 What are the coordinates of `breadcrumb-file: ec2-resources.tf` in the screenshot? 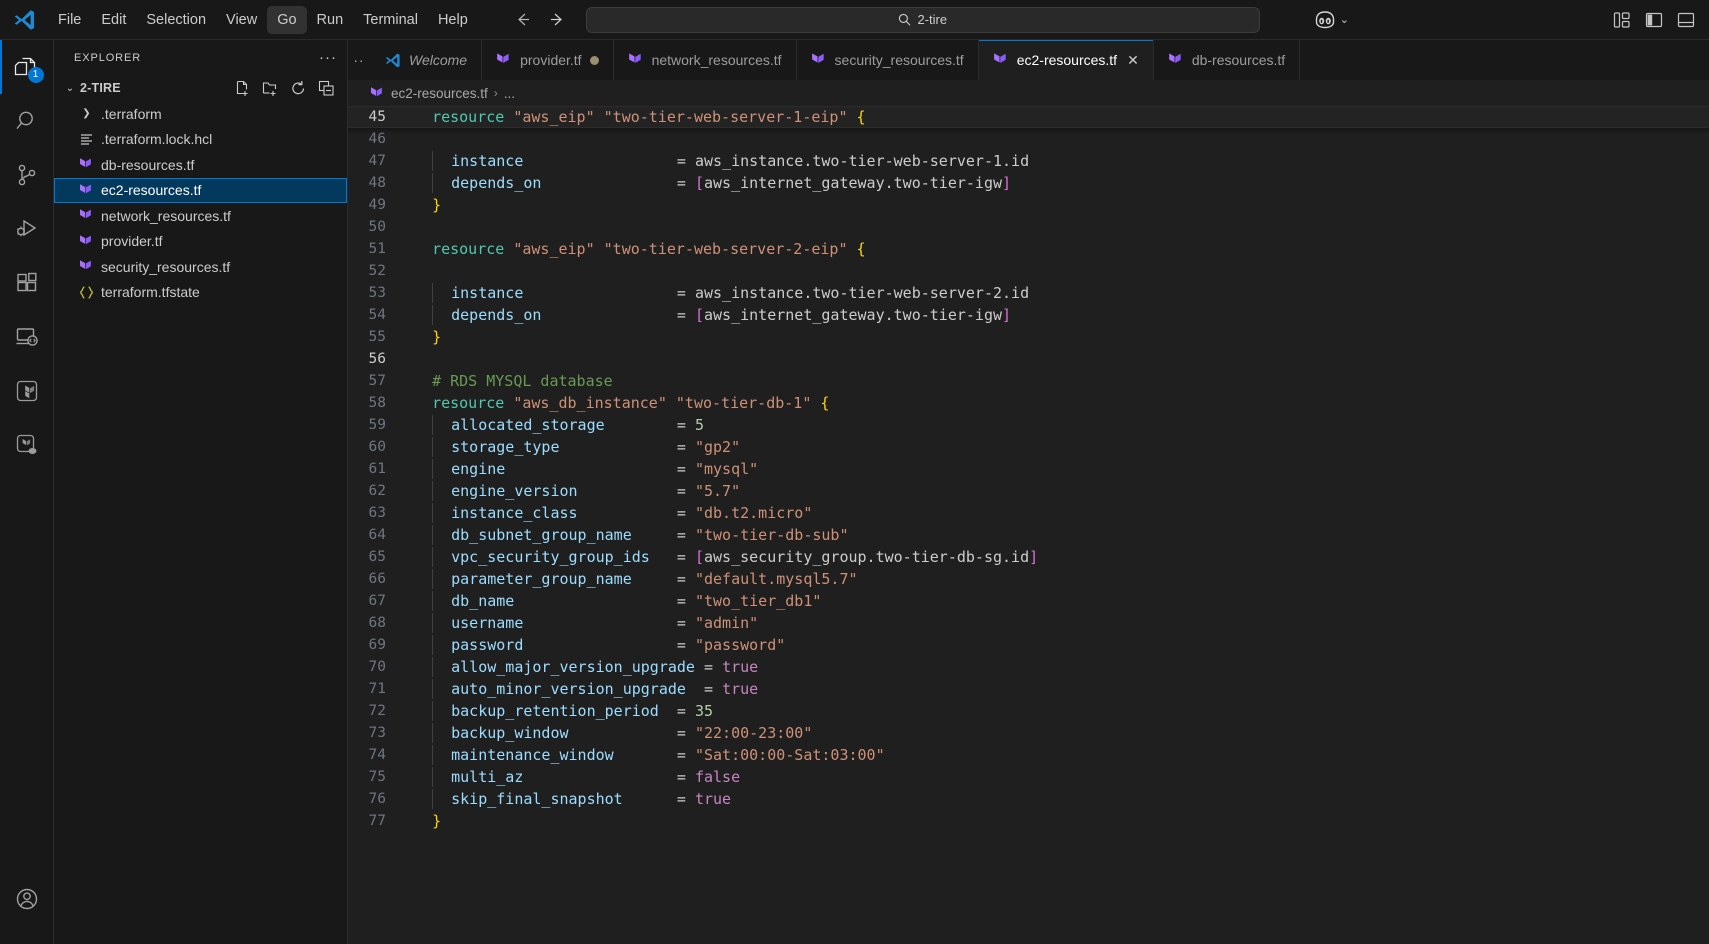 It's located at (439, 93).